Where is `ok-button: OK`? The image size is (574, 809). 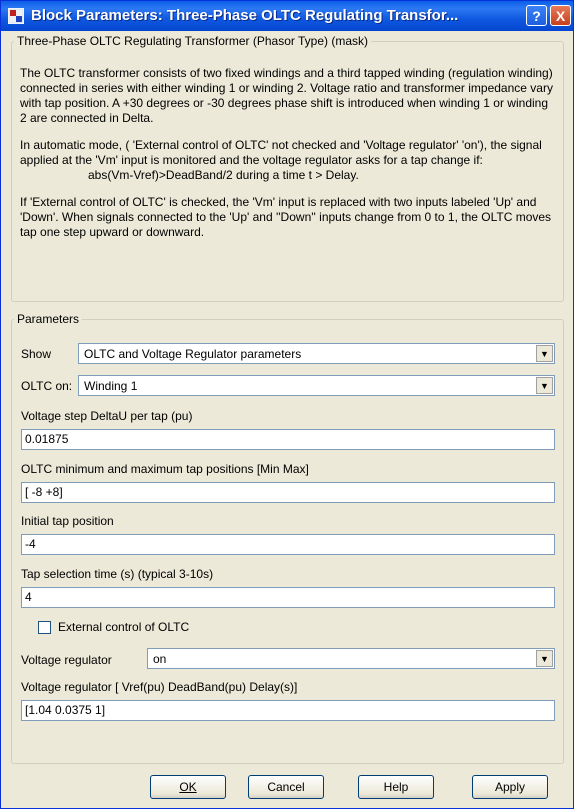
ok-button: OK is located at coordinates (188, 787).